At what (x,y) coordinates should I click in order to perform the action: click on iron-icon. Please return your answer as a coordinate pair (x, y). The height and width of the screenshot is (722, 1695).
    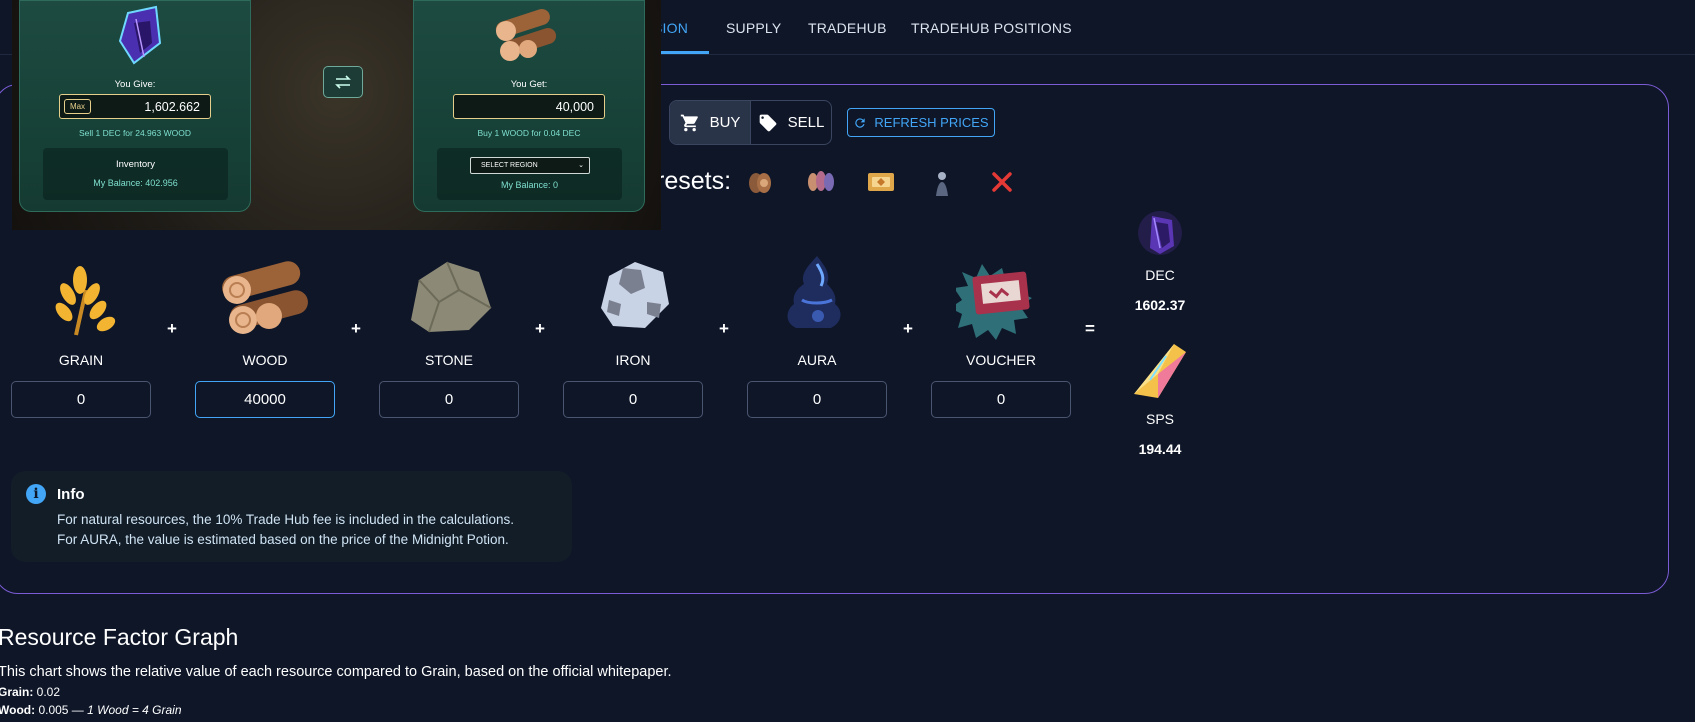
    Looking at the image, I should click on (635, 295).